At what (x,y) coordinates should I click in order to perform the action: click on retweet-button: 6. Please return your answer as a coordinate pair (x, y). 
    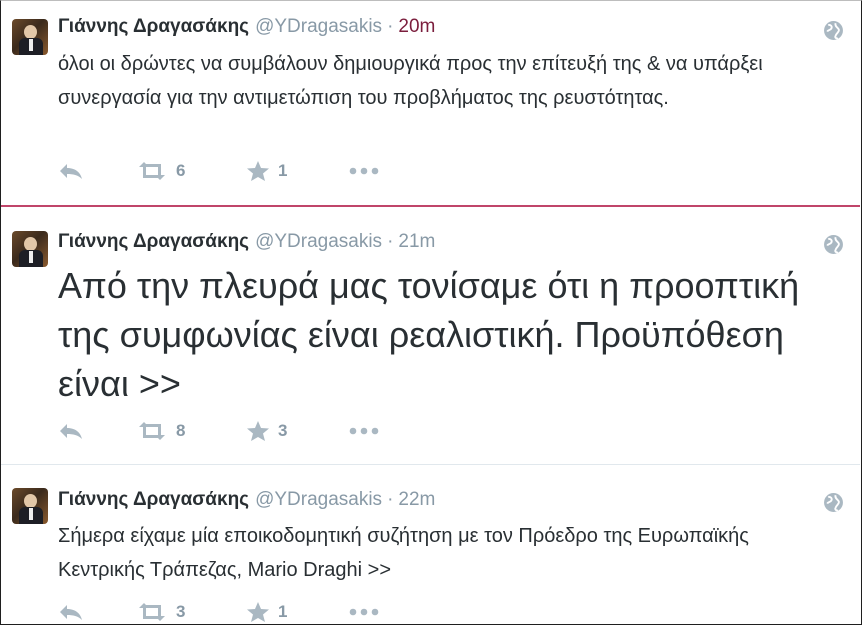
    Looking at the image, I should click on (191, 171).